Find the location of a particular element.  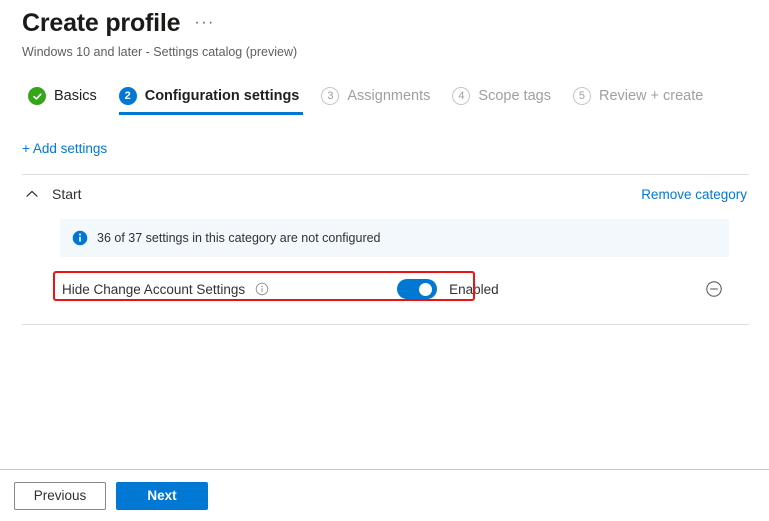

tab-label-configuration-settings: Configuration settings is located at coordinates (222, 96).